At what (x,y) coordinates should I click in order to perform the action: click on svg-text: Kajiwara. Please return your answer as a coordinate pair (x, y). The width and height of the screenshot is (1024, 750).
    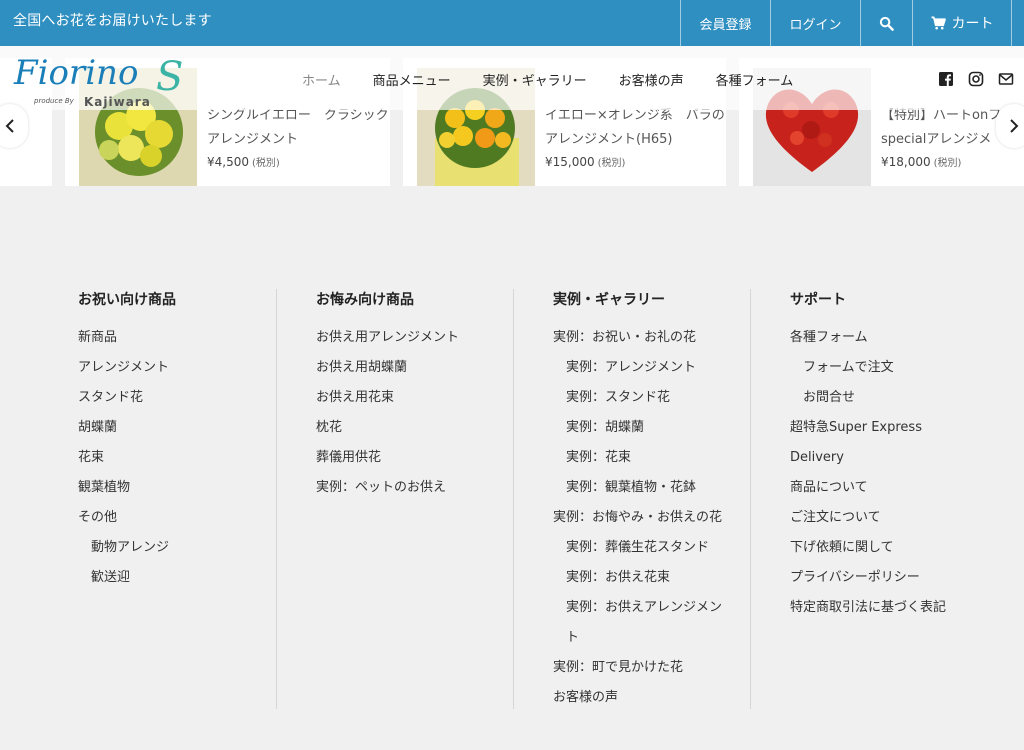
    Looking at the image, I should click on (117, 102).